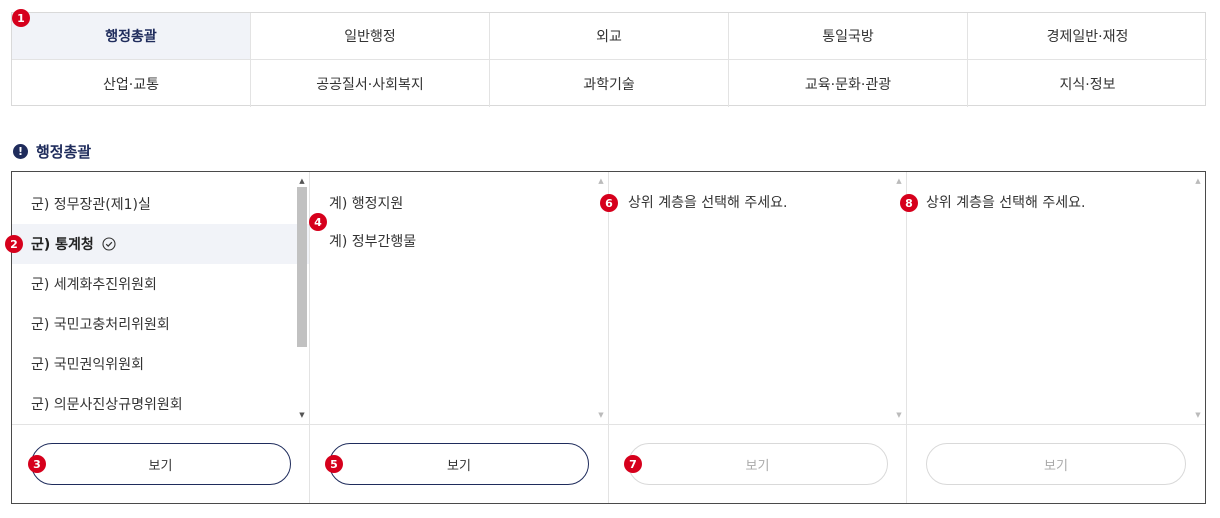 The image size is (1220, 518). Describe the element at coordinates (848, 36) in the screenshot. I see `category-tab-3: 통일국방` at that location.